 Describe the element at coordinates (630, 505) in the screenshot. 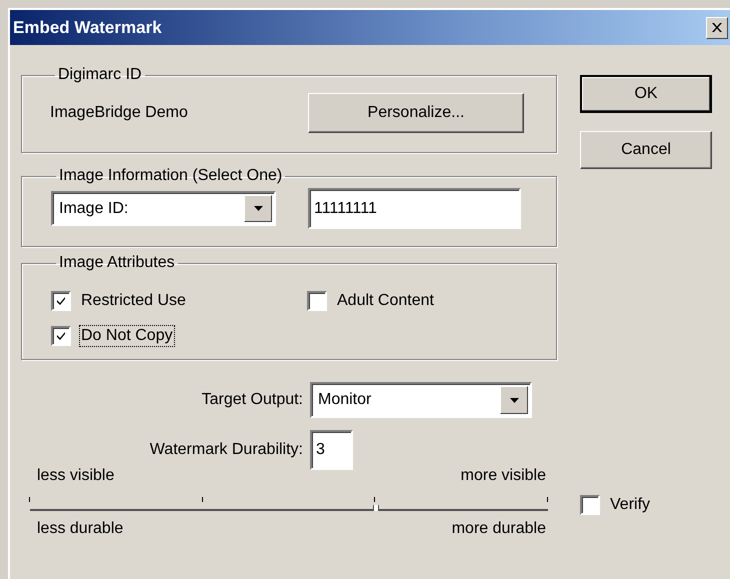

I see `checkbox-label: Verify` at that location.